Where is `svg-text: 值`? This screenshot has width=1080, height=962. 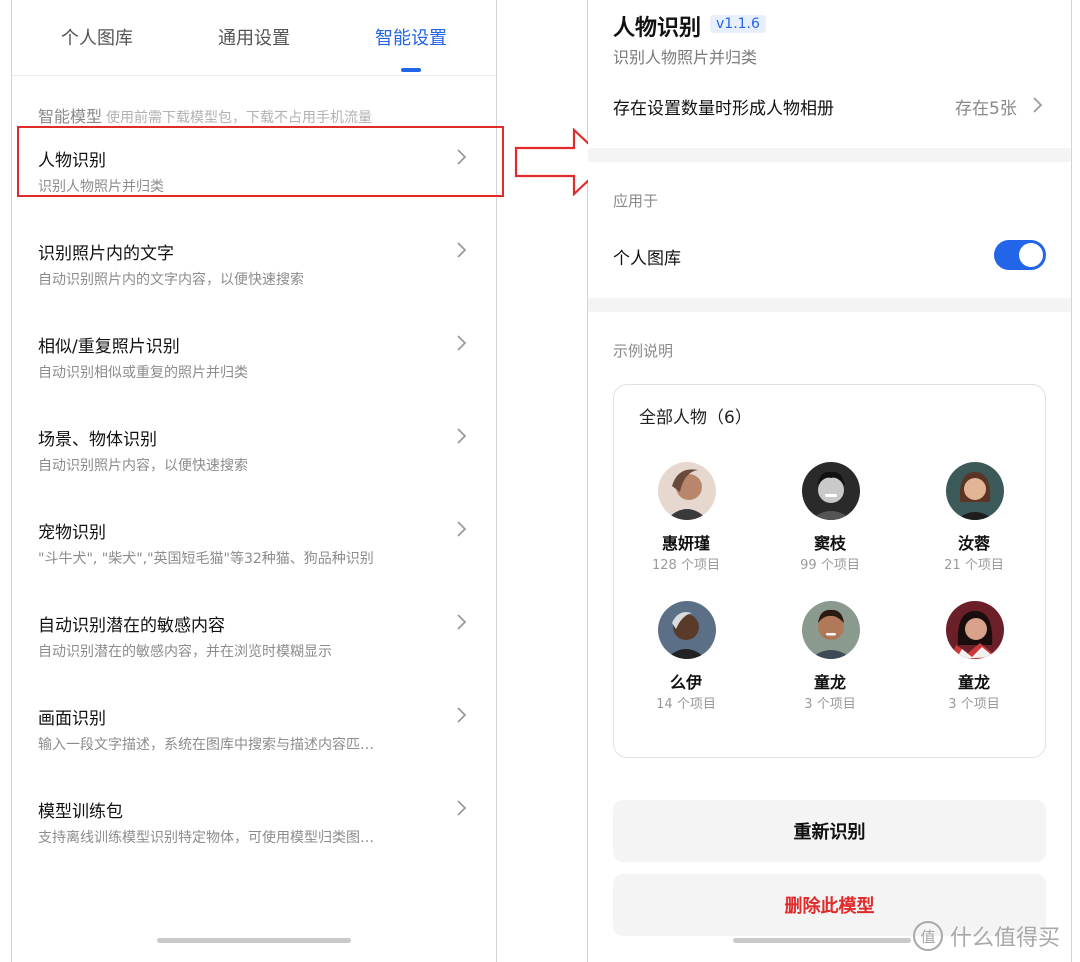 svg-text: 值 is located at coordinates (927, 937).